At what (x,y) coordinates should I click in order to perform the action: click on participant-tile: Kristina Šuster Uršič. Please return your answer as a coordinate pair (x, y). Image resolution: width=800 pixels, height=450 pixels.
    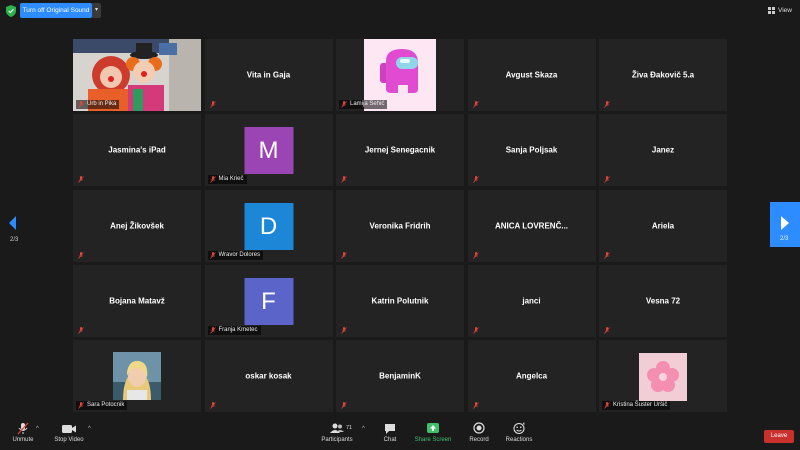
    Looking at the image, I should click on (663, 376).